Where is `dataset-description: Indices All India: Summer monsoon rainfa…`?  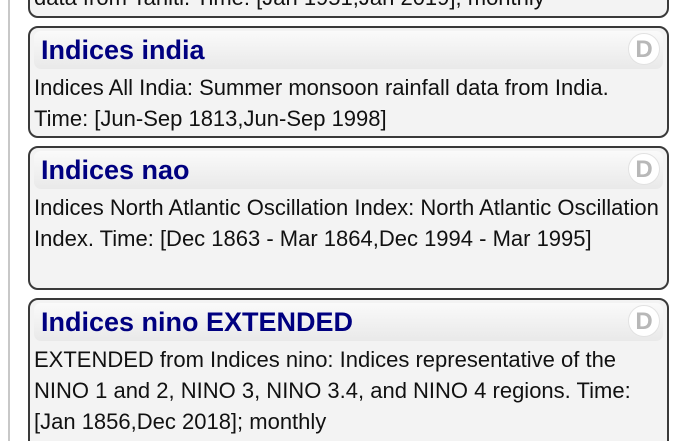
dataset-description: Indices All India: Summer monsoon rainfa… is located at coordinates (321, 103).